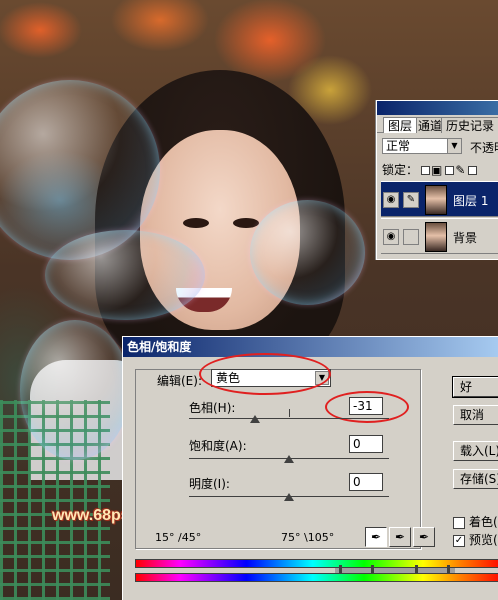  Describe the element at coordinates (218, 446) in the screenshot. I see `saturation-label: 饱和度(A):` at that location.